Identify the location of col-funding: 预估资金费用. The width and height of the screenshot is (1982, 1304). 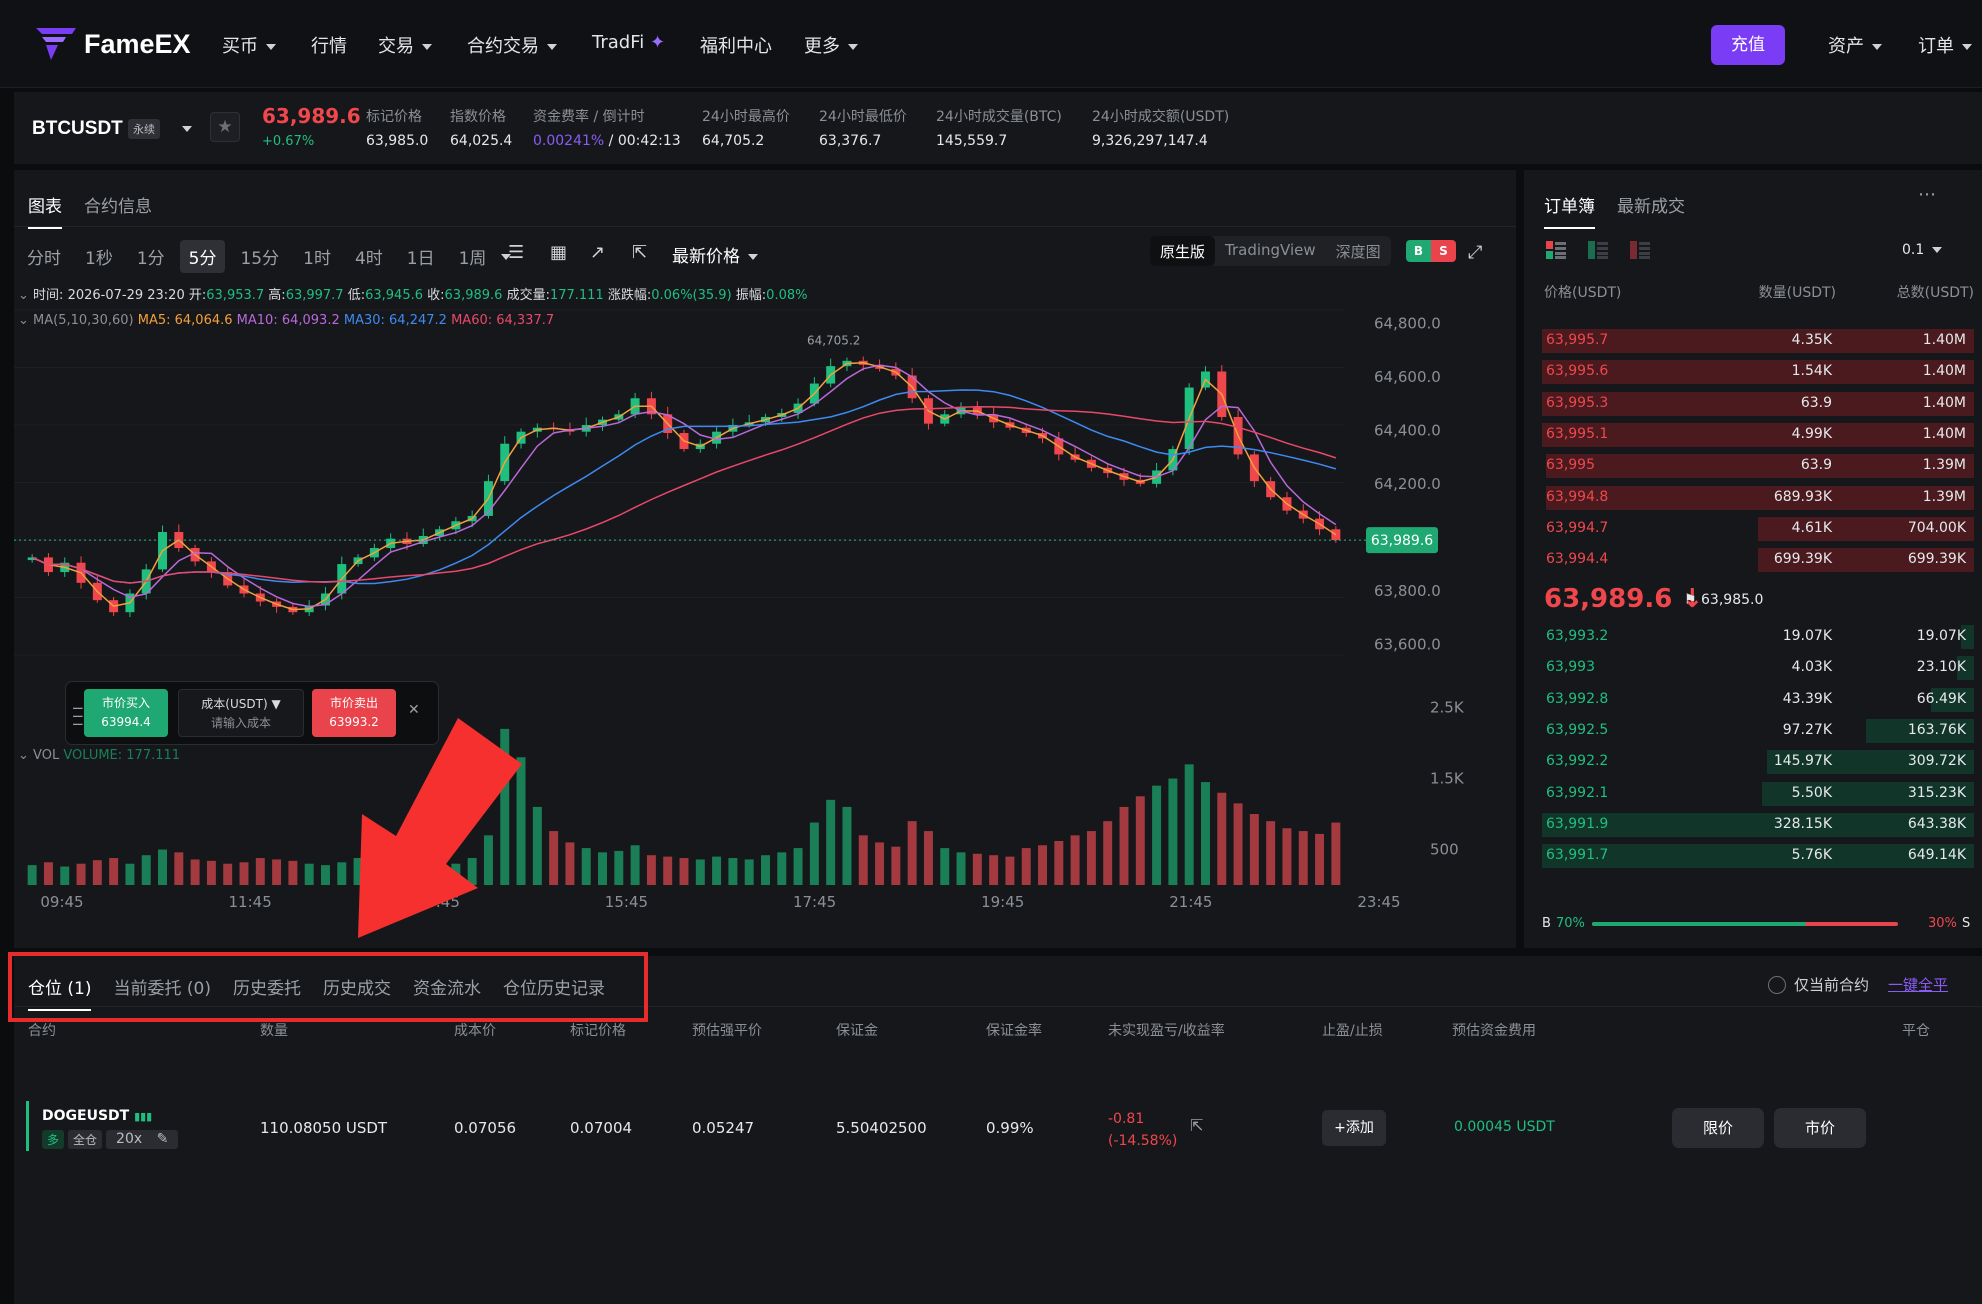
(1494, 1031).